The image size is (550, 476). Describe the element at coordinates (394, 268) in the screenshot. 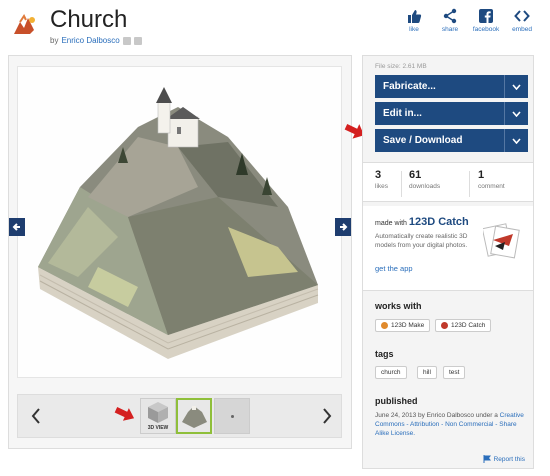

I see `get-the-app-link: get the app` at that location.